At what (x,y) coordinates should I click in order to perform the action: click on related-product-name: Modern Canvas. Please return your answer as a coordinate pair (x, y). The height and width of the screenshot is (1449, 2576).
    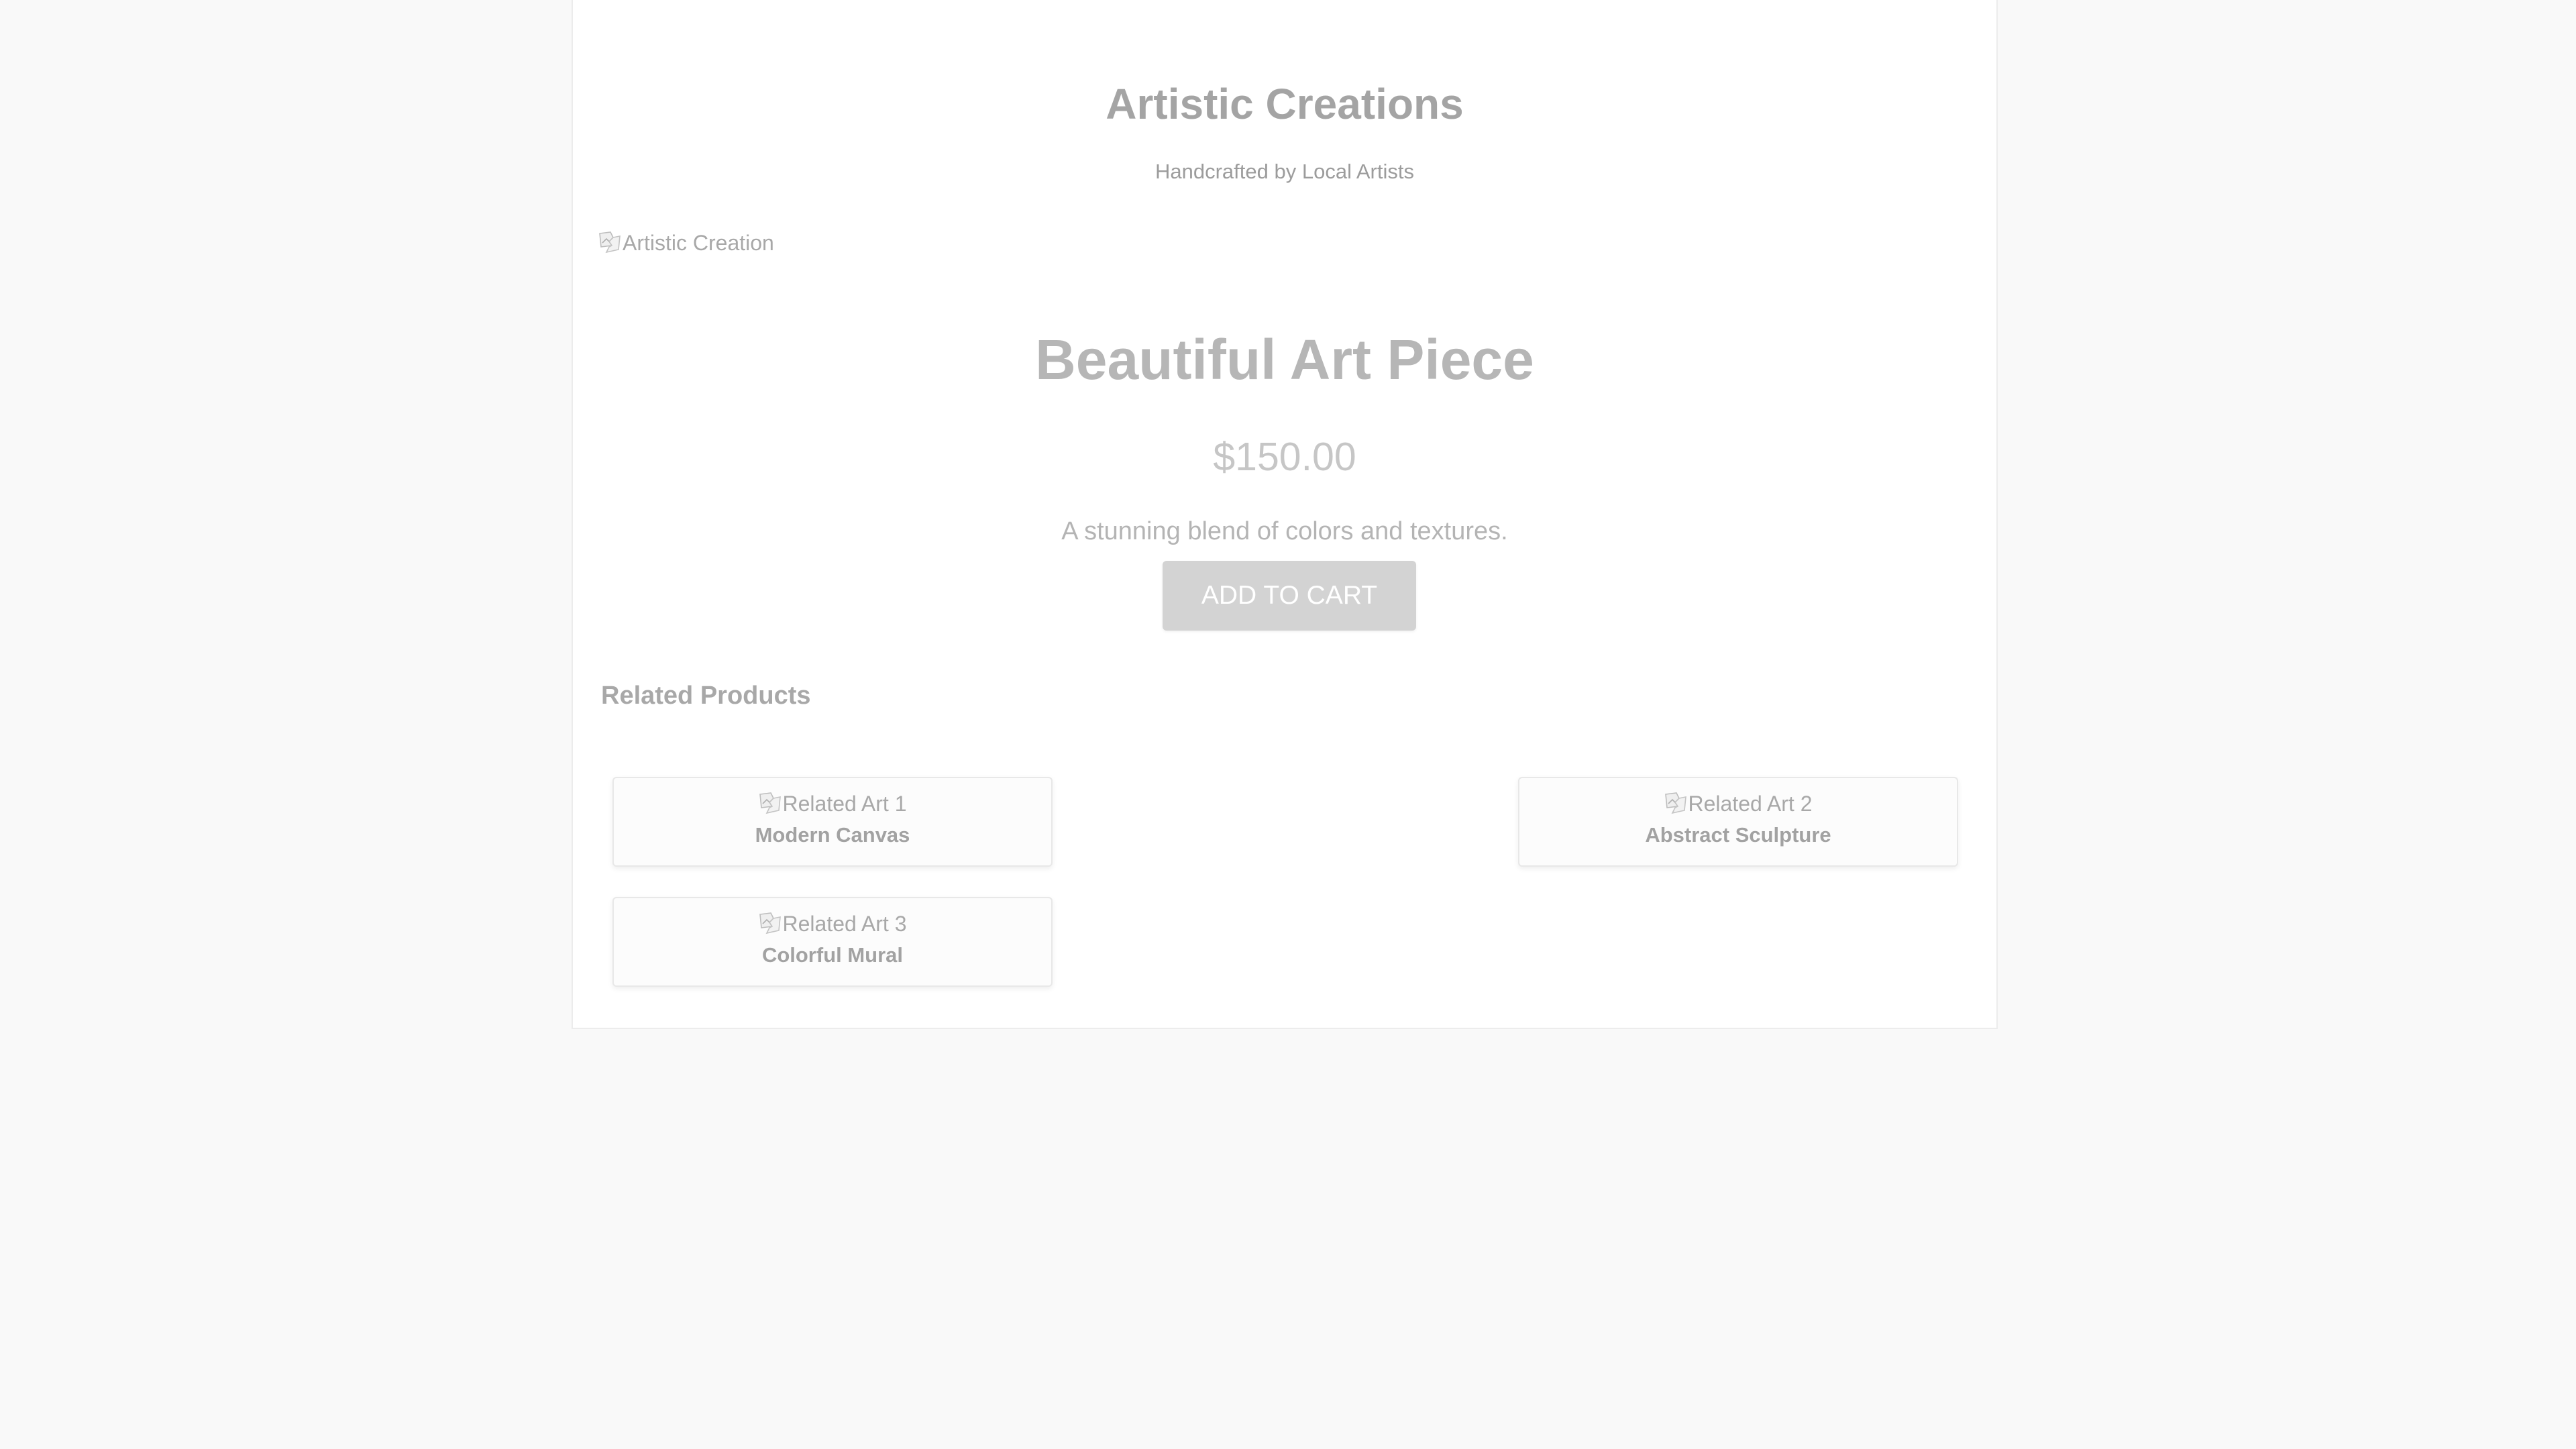
    Looking at the image, I should click on (832, 835).